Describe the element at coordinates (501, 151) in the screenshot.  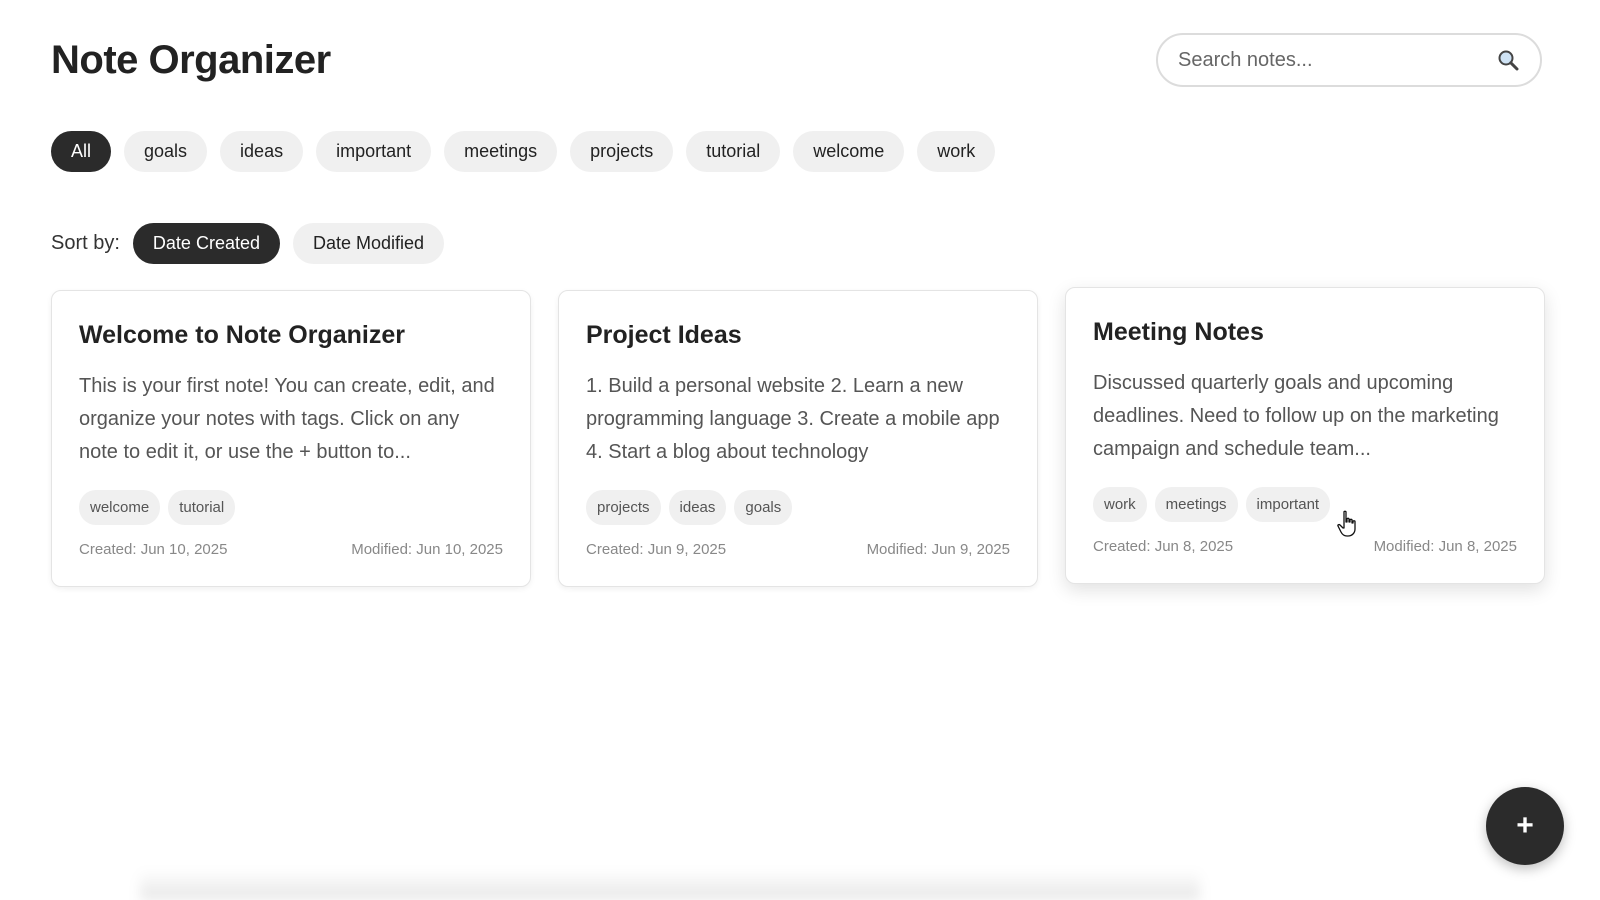
I see `filter-chip-meetings: meetings` at that location.